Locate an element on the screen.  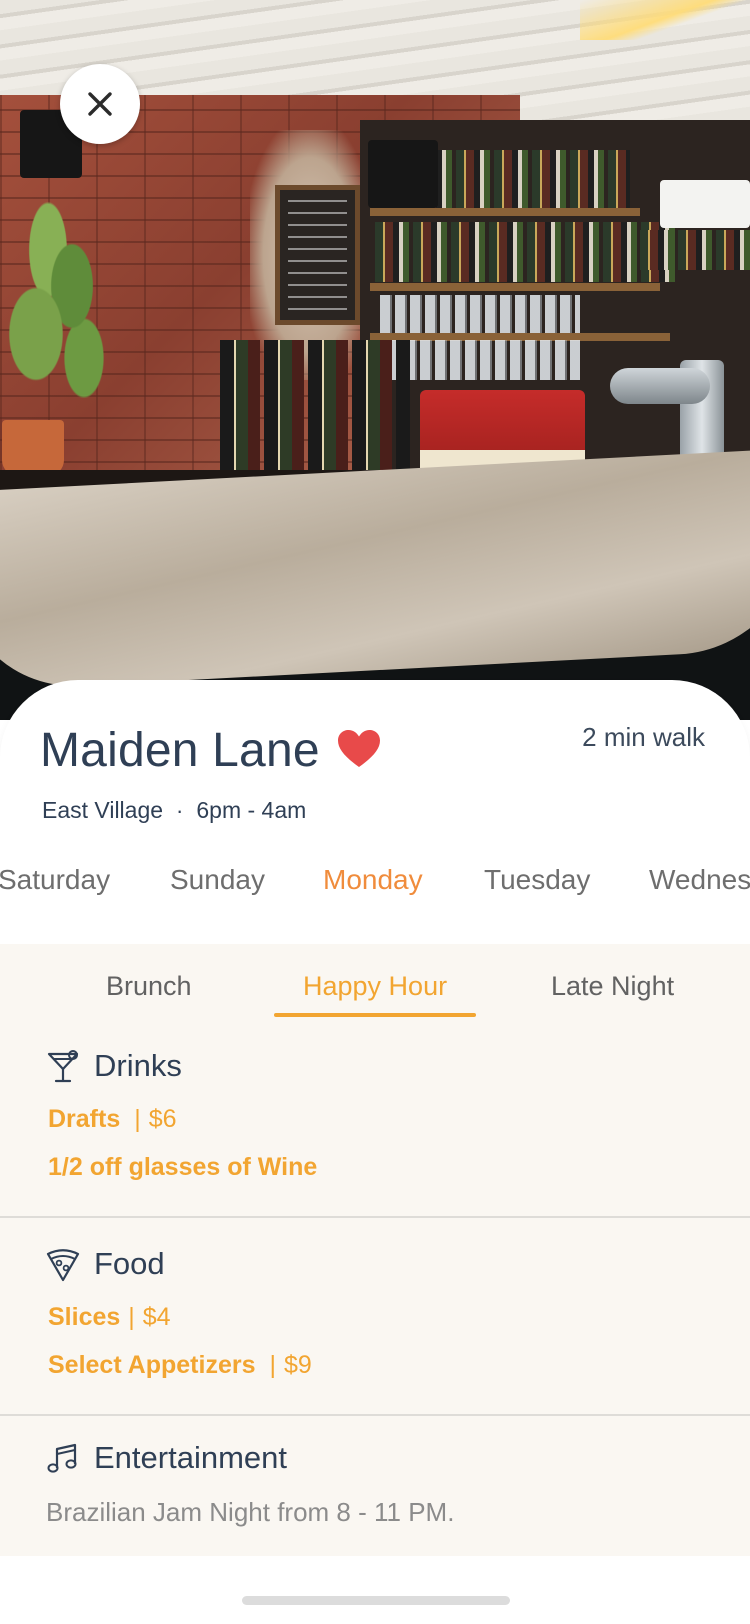
home-indicator is located at coordinates (376, 1600).